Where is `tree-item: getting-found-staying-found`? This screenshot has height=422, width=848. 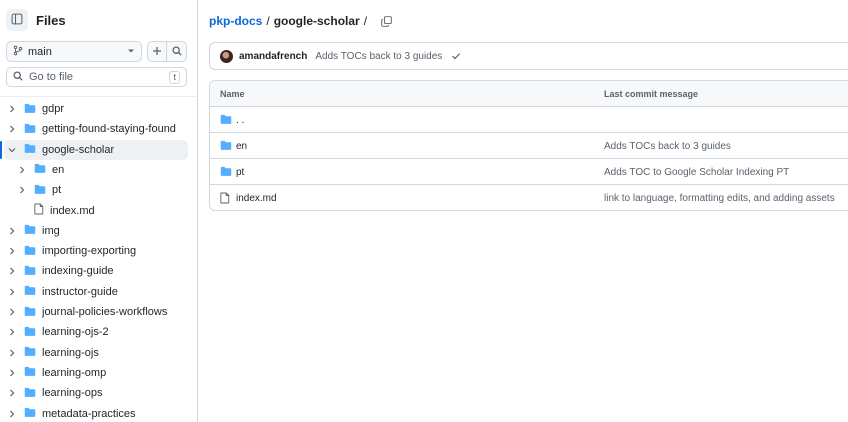 tree-item: getting-found-staying-found is located at coordinates (96, 129).